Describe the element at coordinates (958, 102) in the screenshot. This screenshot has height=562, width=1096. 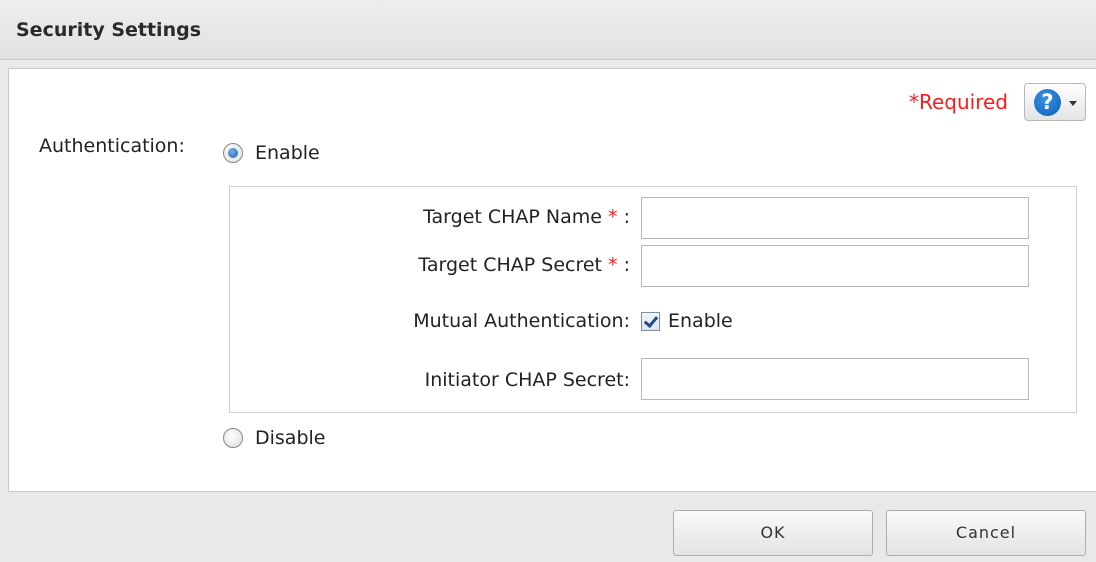
I see `required-legend: *Required` at that location.